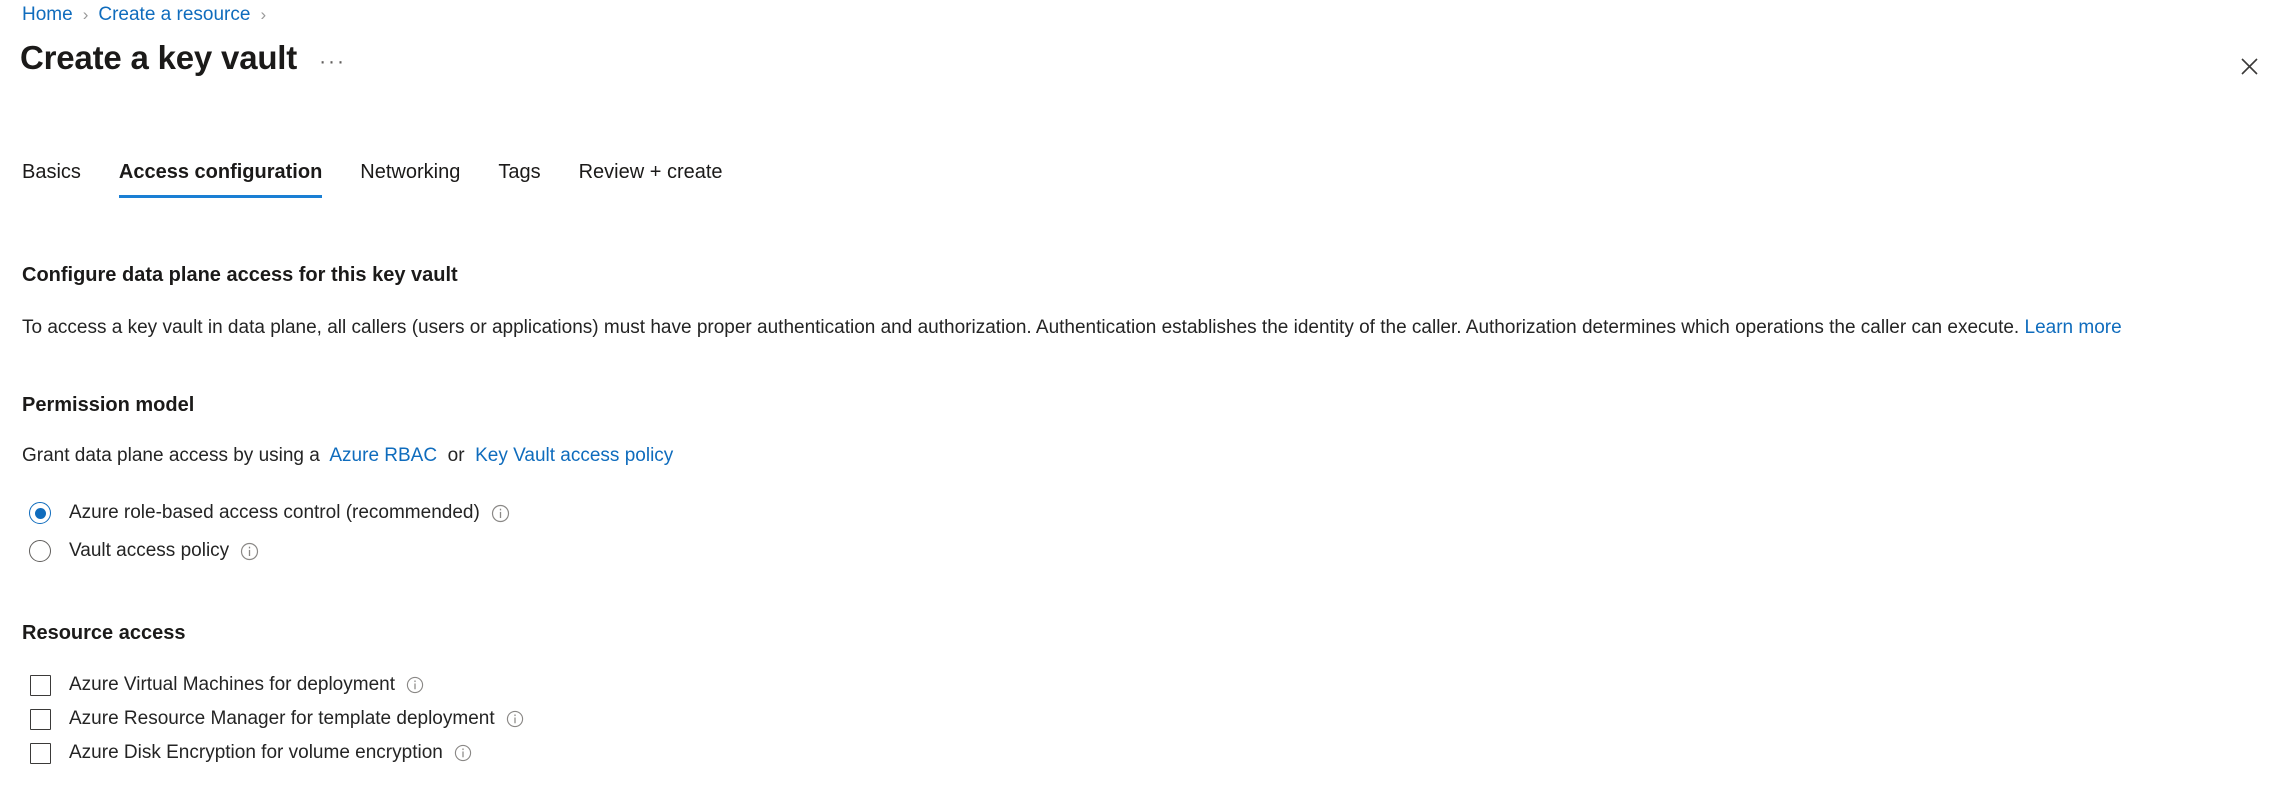 The width and height of the screenshot is (2289, 796). What do you see at coordinates (40, 719) in the screenshot?
I see `checkbox-azure-resource-manager-control` at bounding box center [40, 719].